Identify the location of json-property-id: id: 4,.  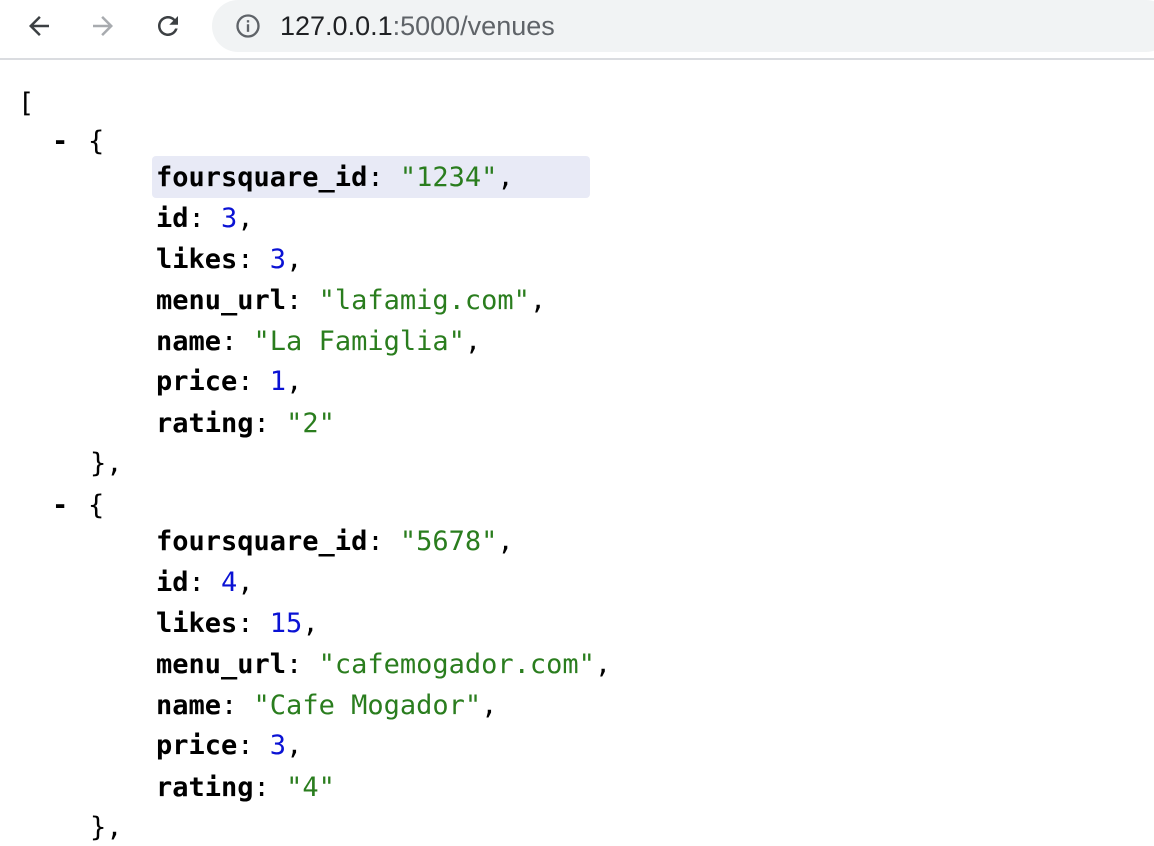
(205, 582).